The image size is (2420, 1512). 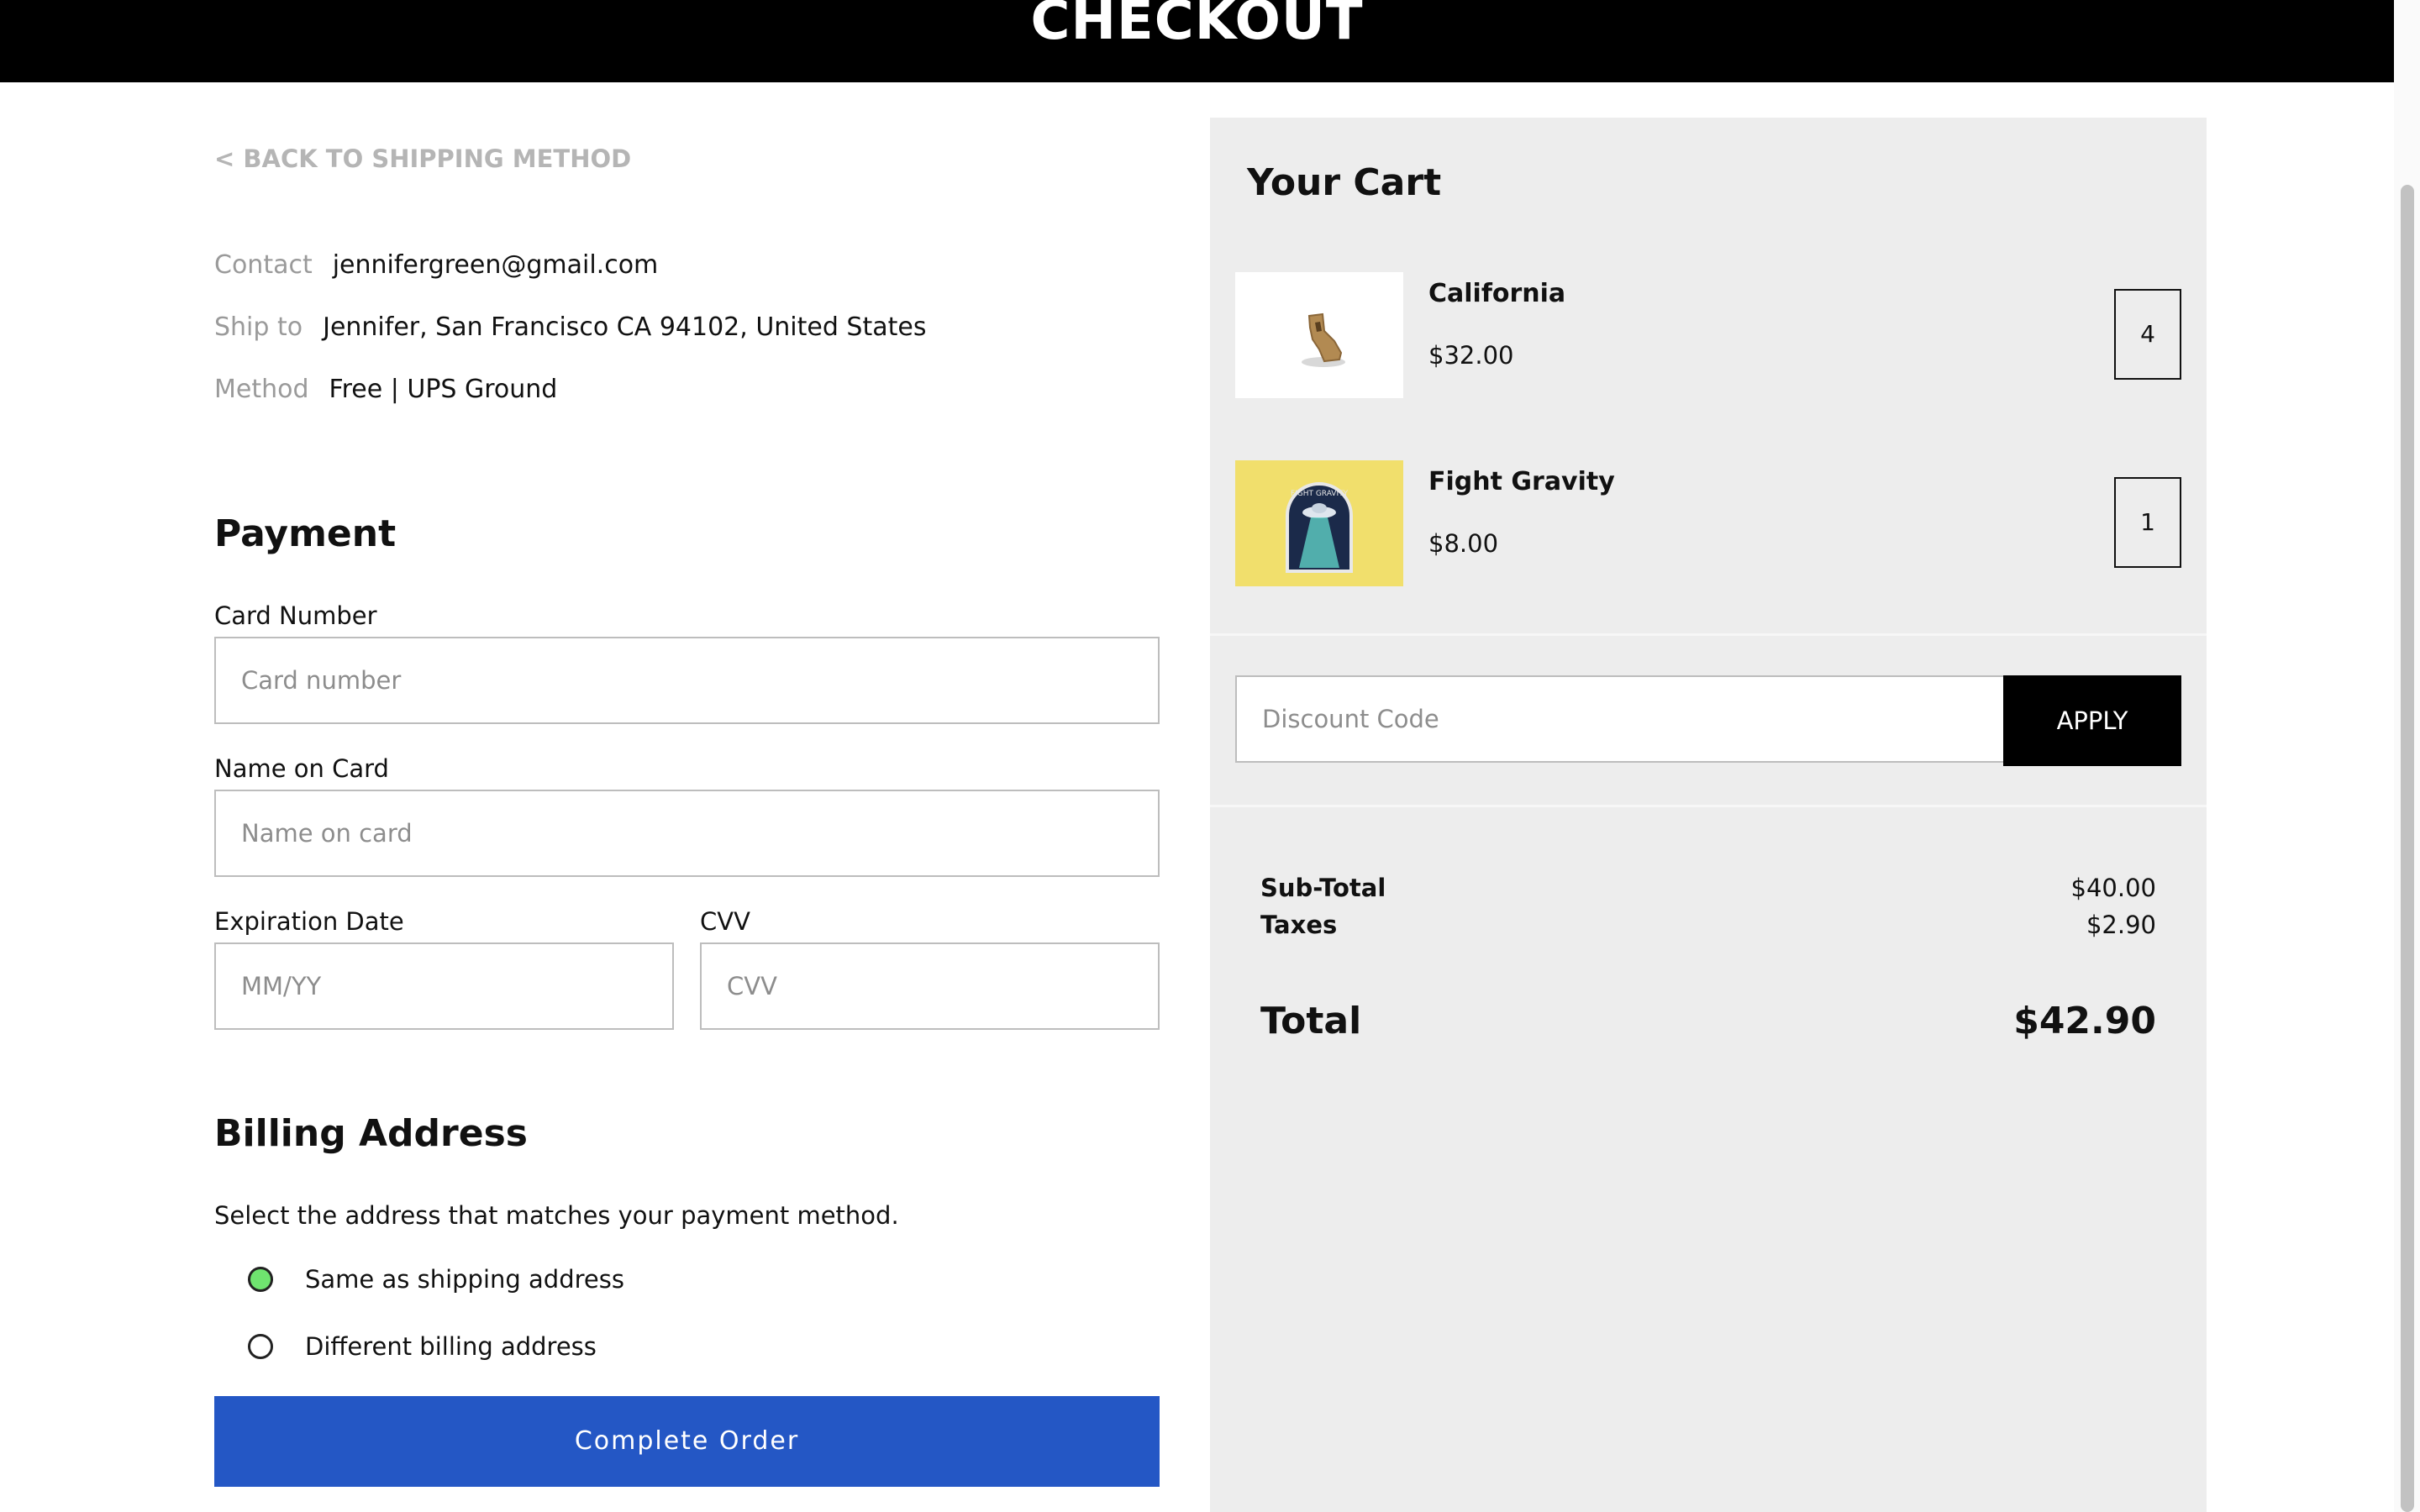 I want to click on name-on-card-input, so click(x=687, y=833).